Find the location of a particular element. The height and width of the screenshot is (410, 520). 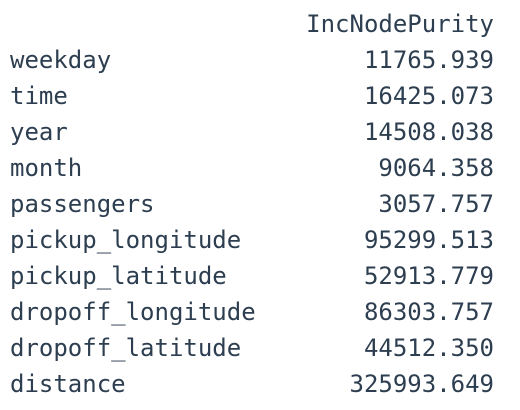

table-row: weekday 11765.939 is located at coordinates (252, 60).